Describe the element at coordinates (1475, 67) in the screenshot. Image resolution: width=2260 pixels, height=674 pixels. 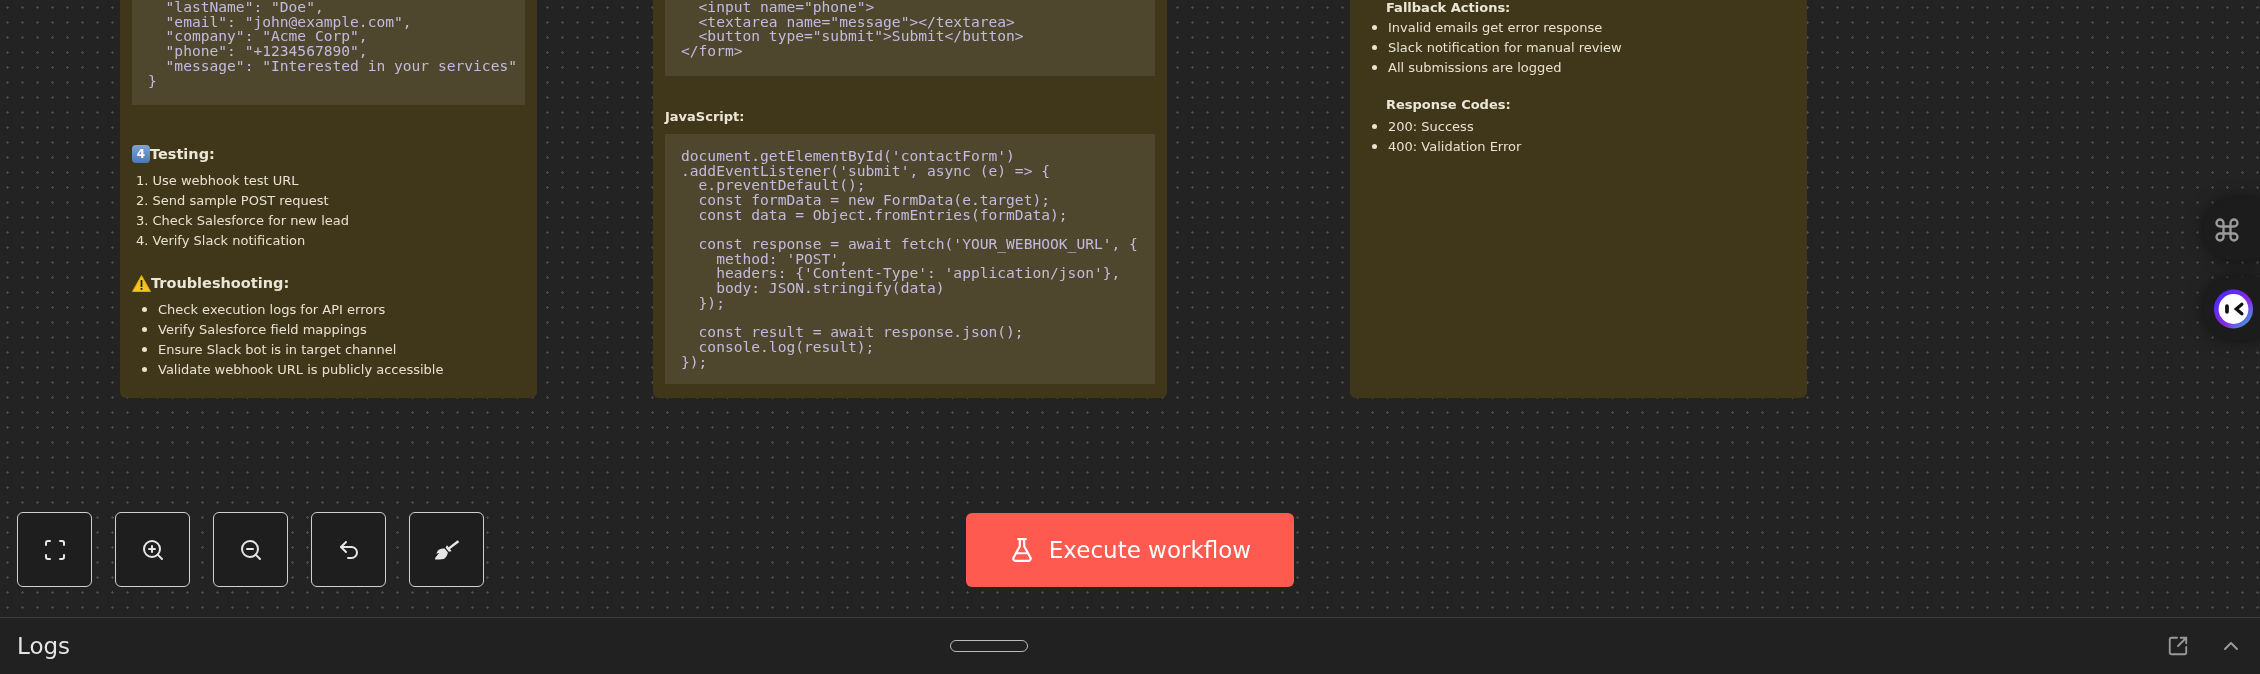
I see `list-item: All submissions are logged` at that location.